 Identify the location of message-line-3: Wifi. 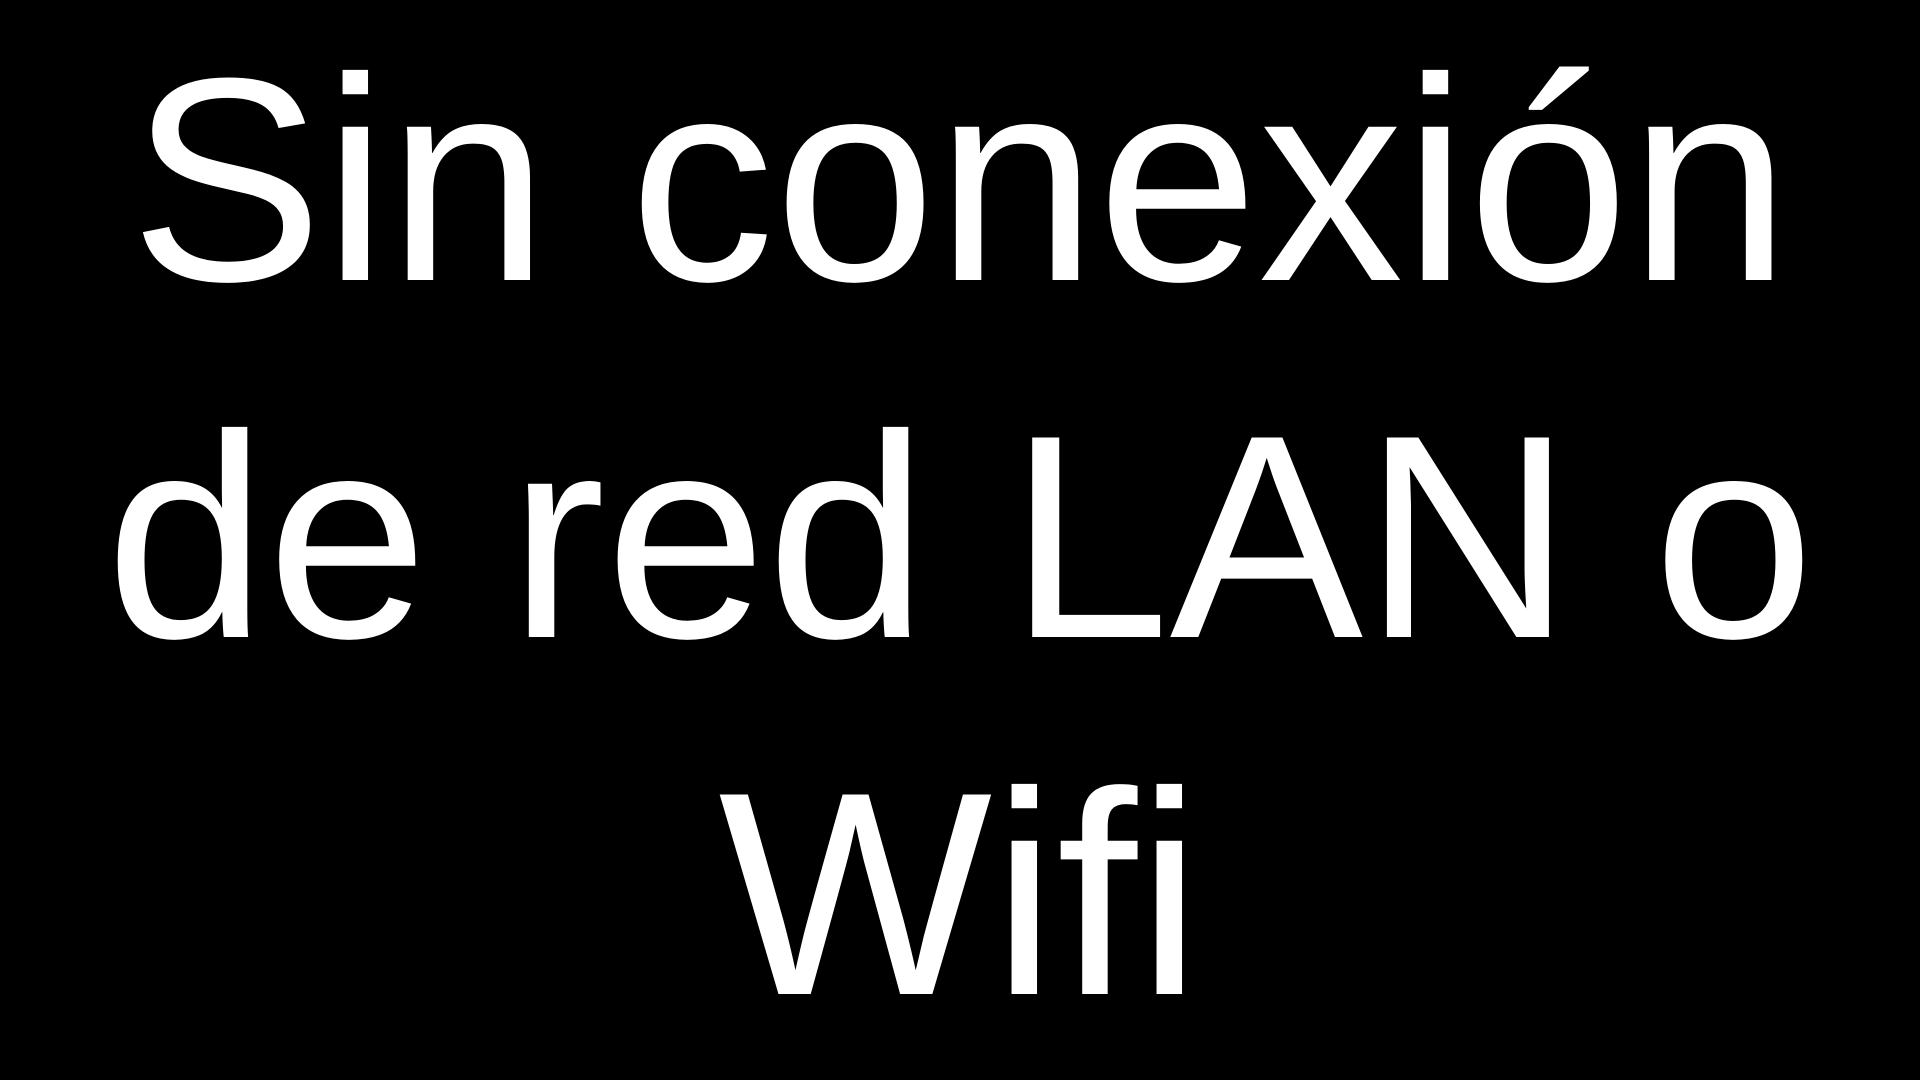
(960, 894).